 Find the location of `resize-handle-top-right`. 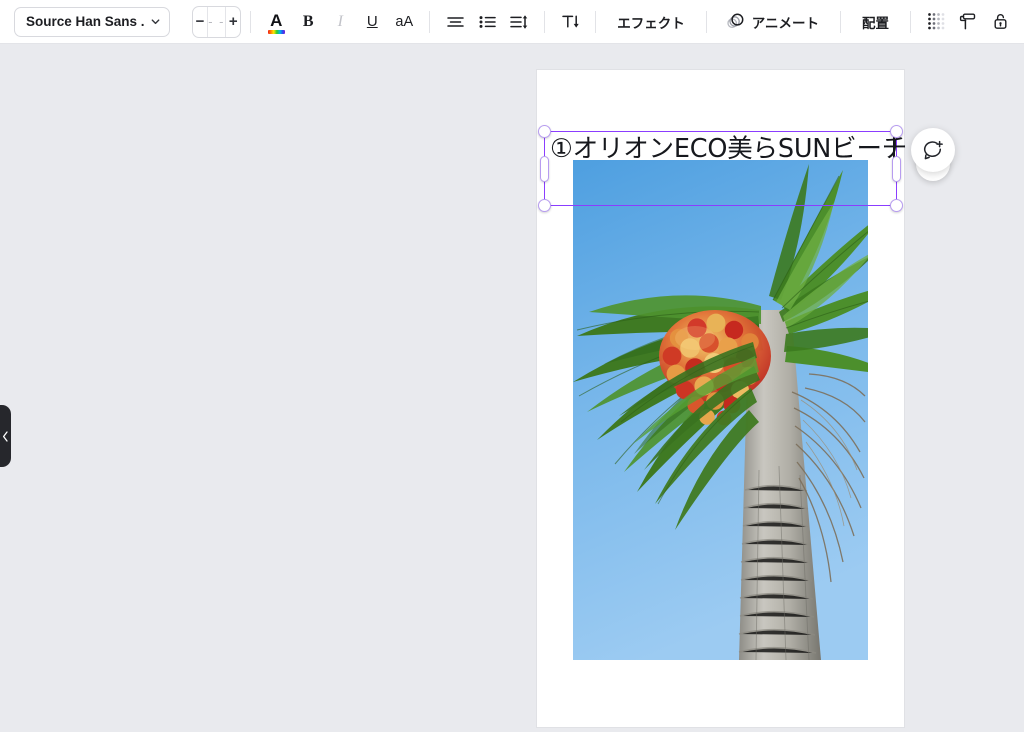

resize-handle-top-right is located at coordinates (896, 131).